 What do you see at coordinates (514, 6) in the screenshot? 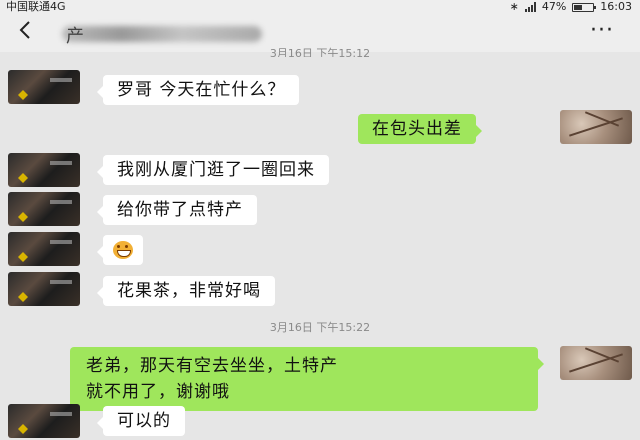
I see `bluetooth-icon: ∗` at bounding box center [514, 6].